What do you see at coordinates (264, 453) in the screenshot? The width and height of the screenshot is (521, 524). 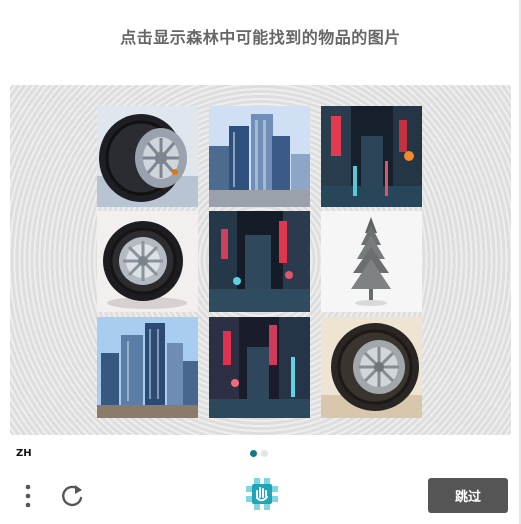 I see `page-dot-inactive` at bounding box center [264, 453].